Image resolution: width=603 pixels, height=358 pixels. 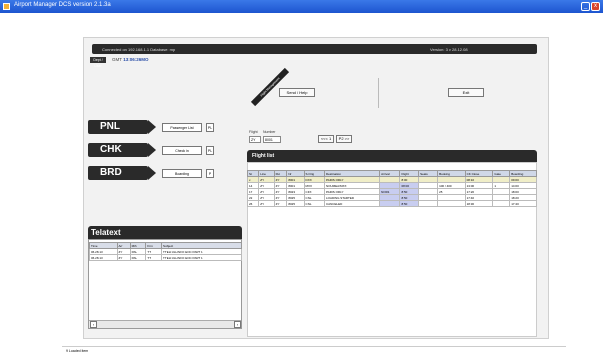 What do you see at coordinates (136, 59) in the screenshot?
I see `gmt-value: 13:06:26MO` at bounding box center [136, 59].